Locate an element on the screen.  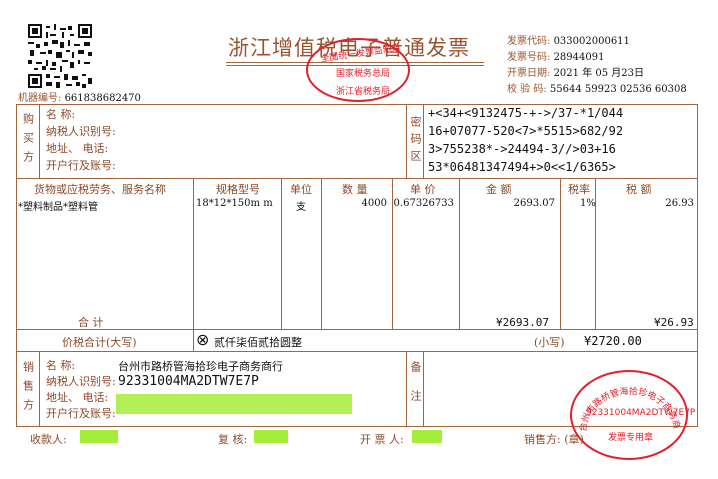
item-price: 0.67326733 is located at coordinates (423, 203).